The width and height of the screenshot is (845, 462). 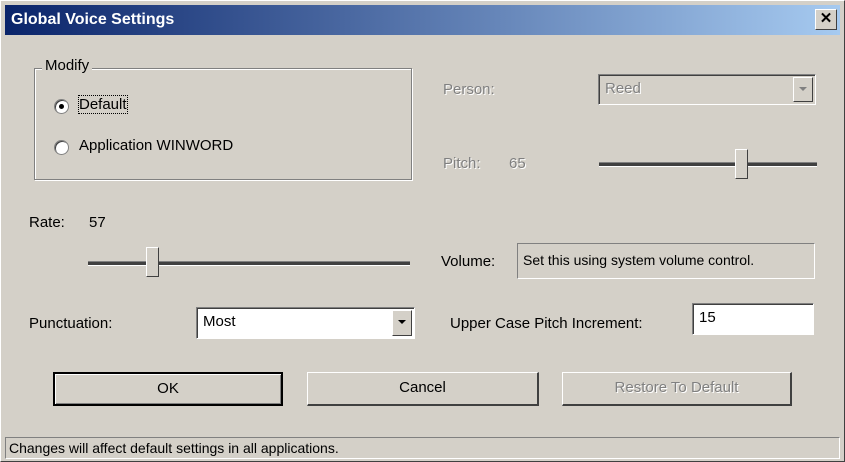 What do you see at coordinates (103, 104) in the screenshot?
I see `default-radio-label: Default` at bounding box center [103, 104].